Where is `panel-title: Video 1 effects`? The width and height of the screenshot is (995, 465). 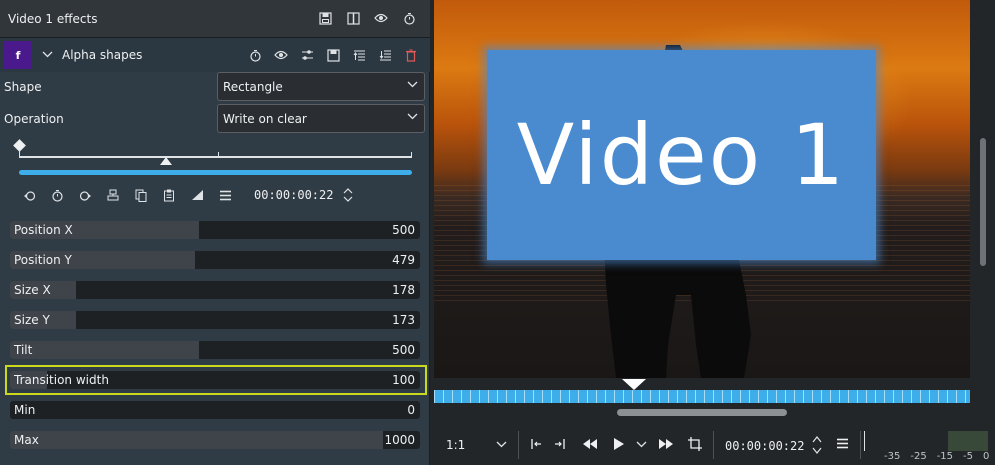 panel-title: Video 1 effects is located at coordinates (53, 18).